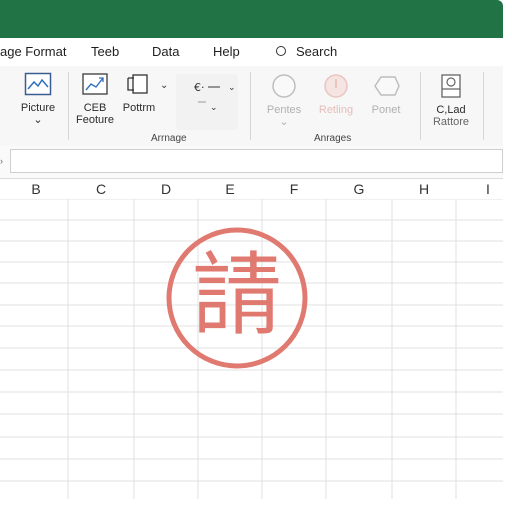 This screenshot has height=512, width=512. What do you see at coordinates (386, 110) in the screenshot?
I see `ponet-label: Ponet` at bounding box center [386, 110].